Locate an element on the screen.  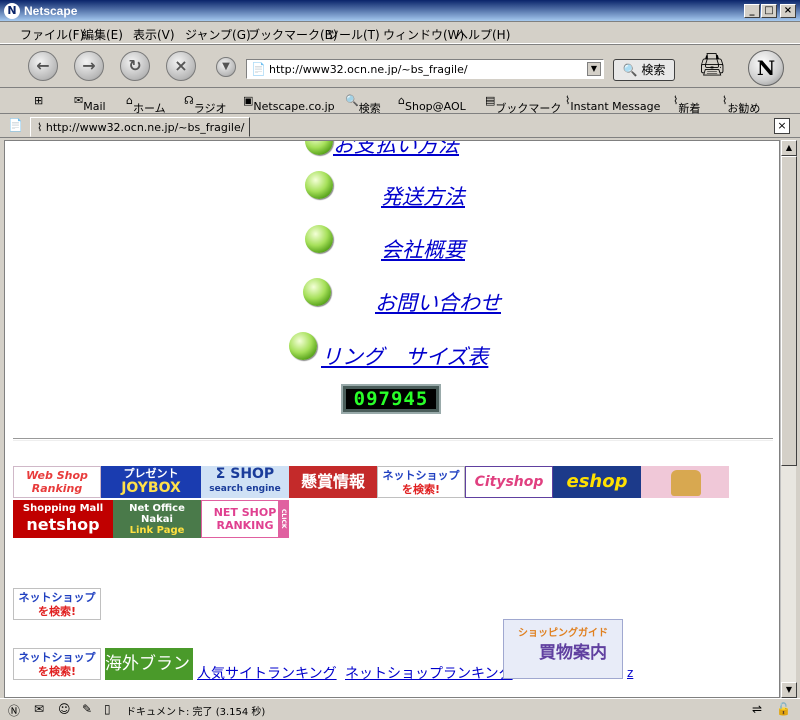
toolbar-shop-aol: ⌂ Shop@AOL is located at coordinates (432, 103).